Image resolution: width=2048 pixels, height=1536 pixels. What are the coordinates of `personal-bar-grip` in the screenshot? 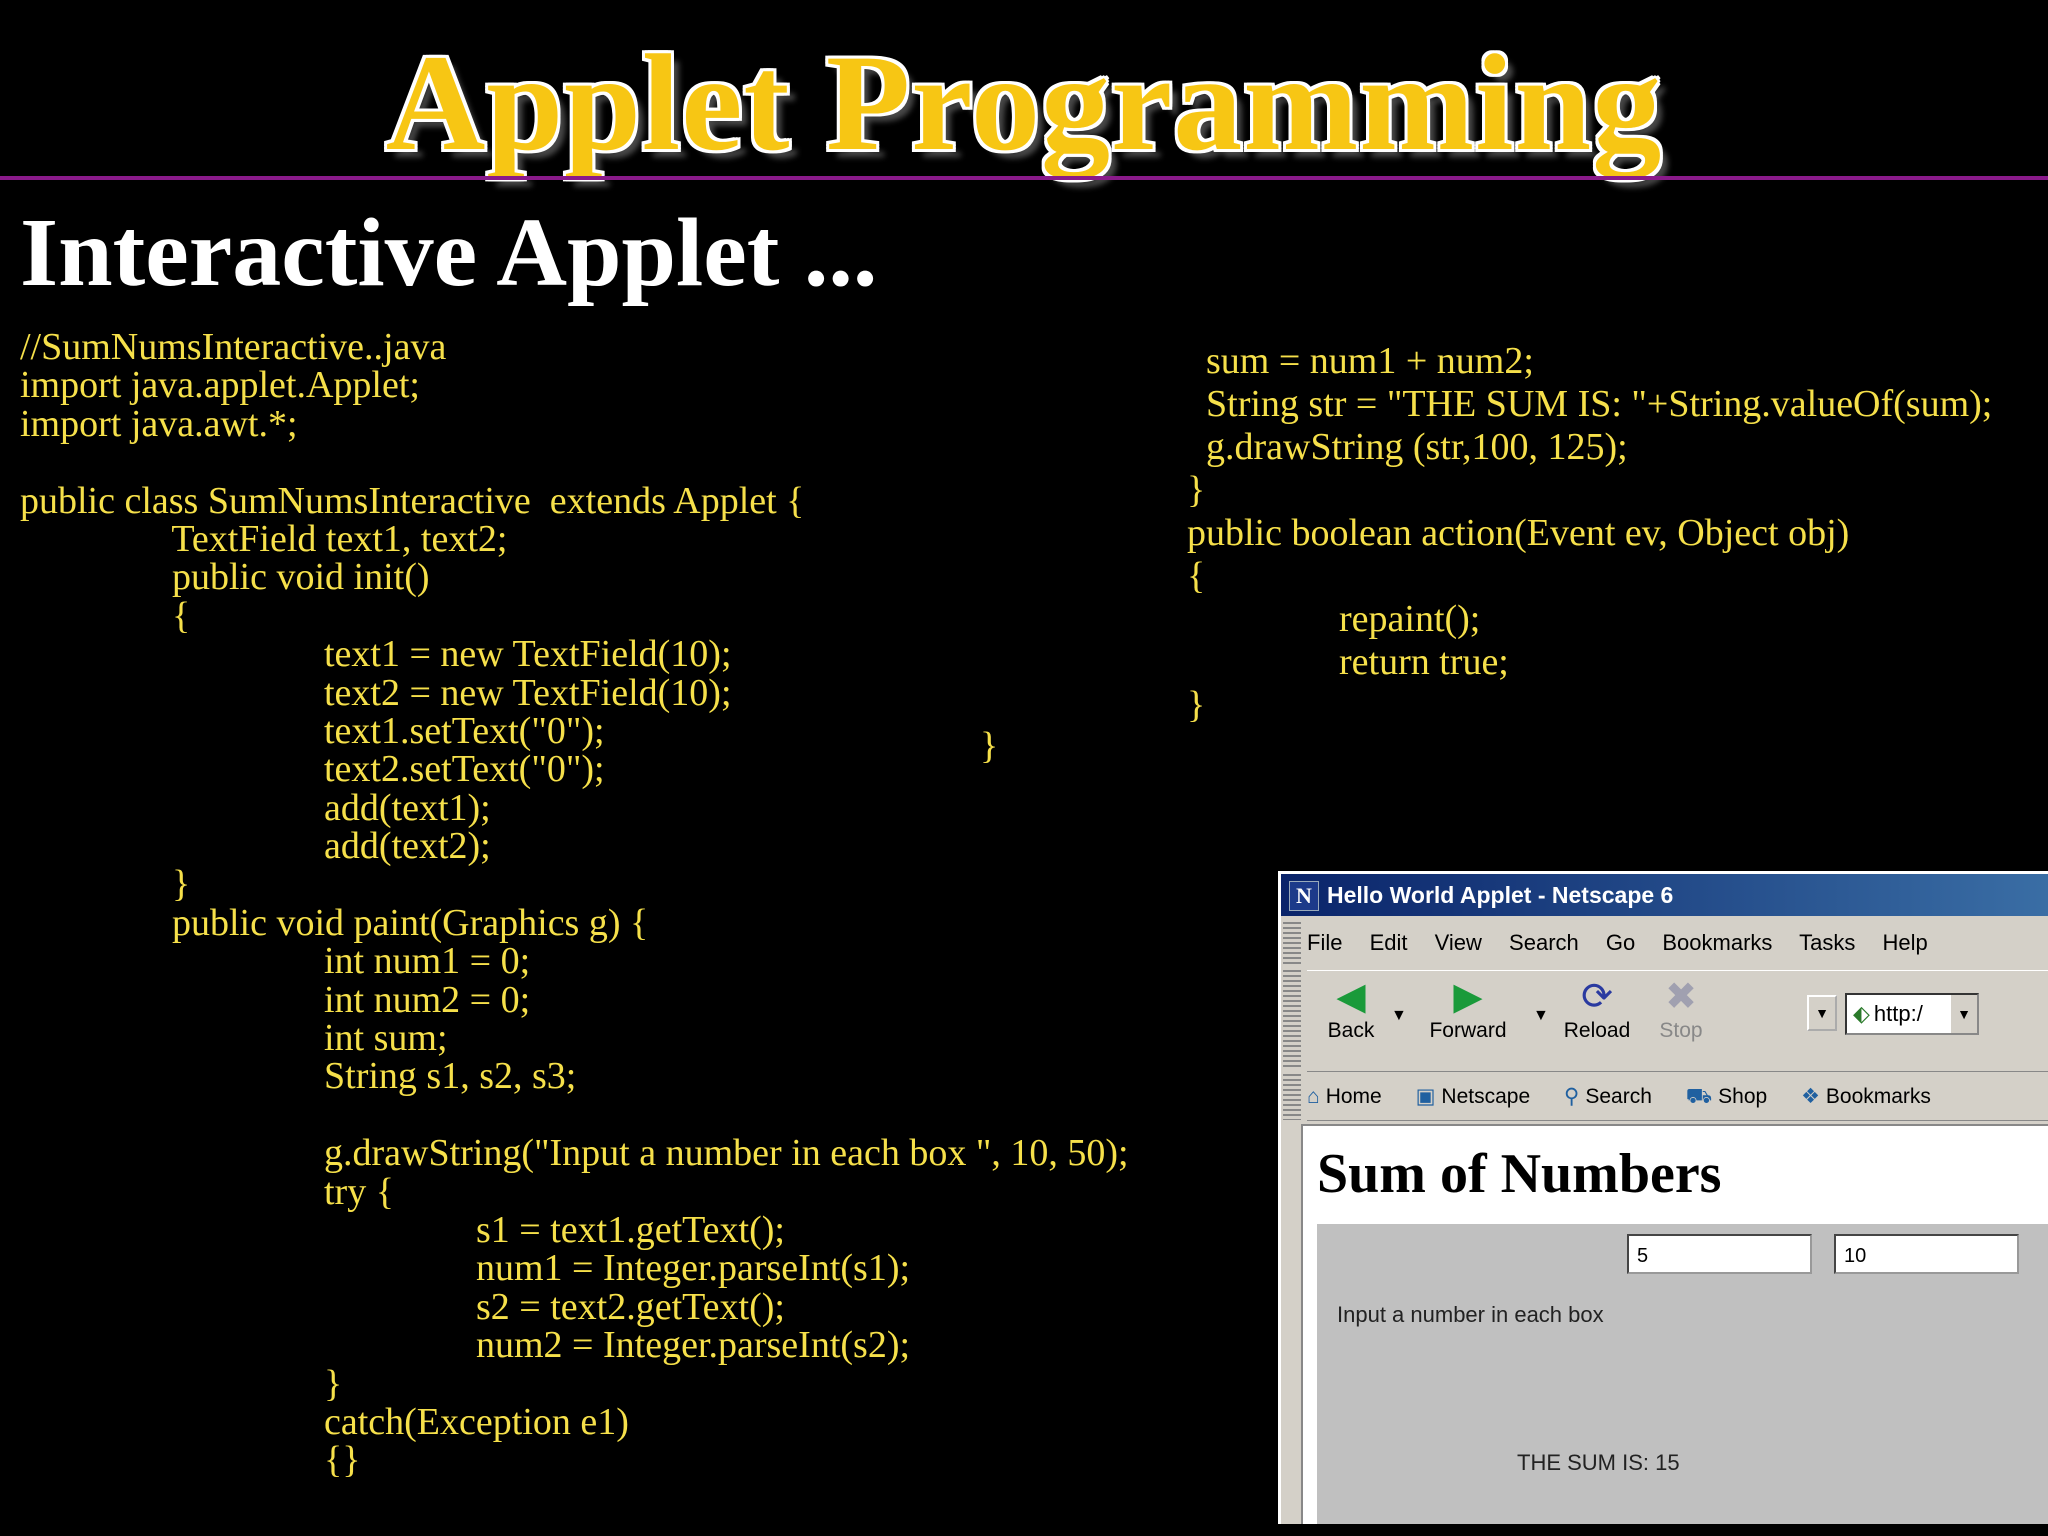 It's located at (1292, 1097).